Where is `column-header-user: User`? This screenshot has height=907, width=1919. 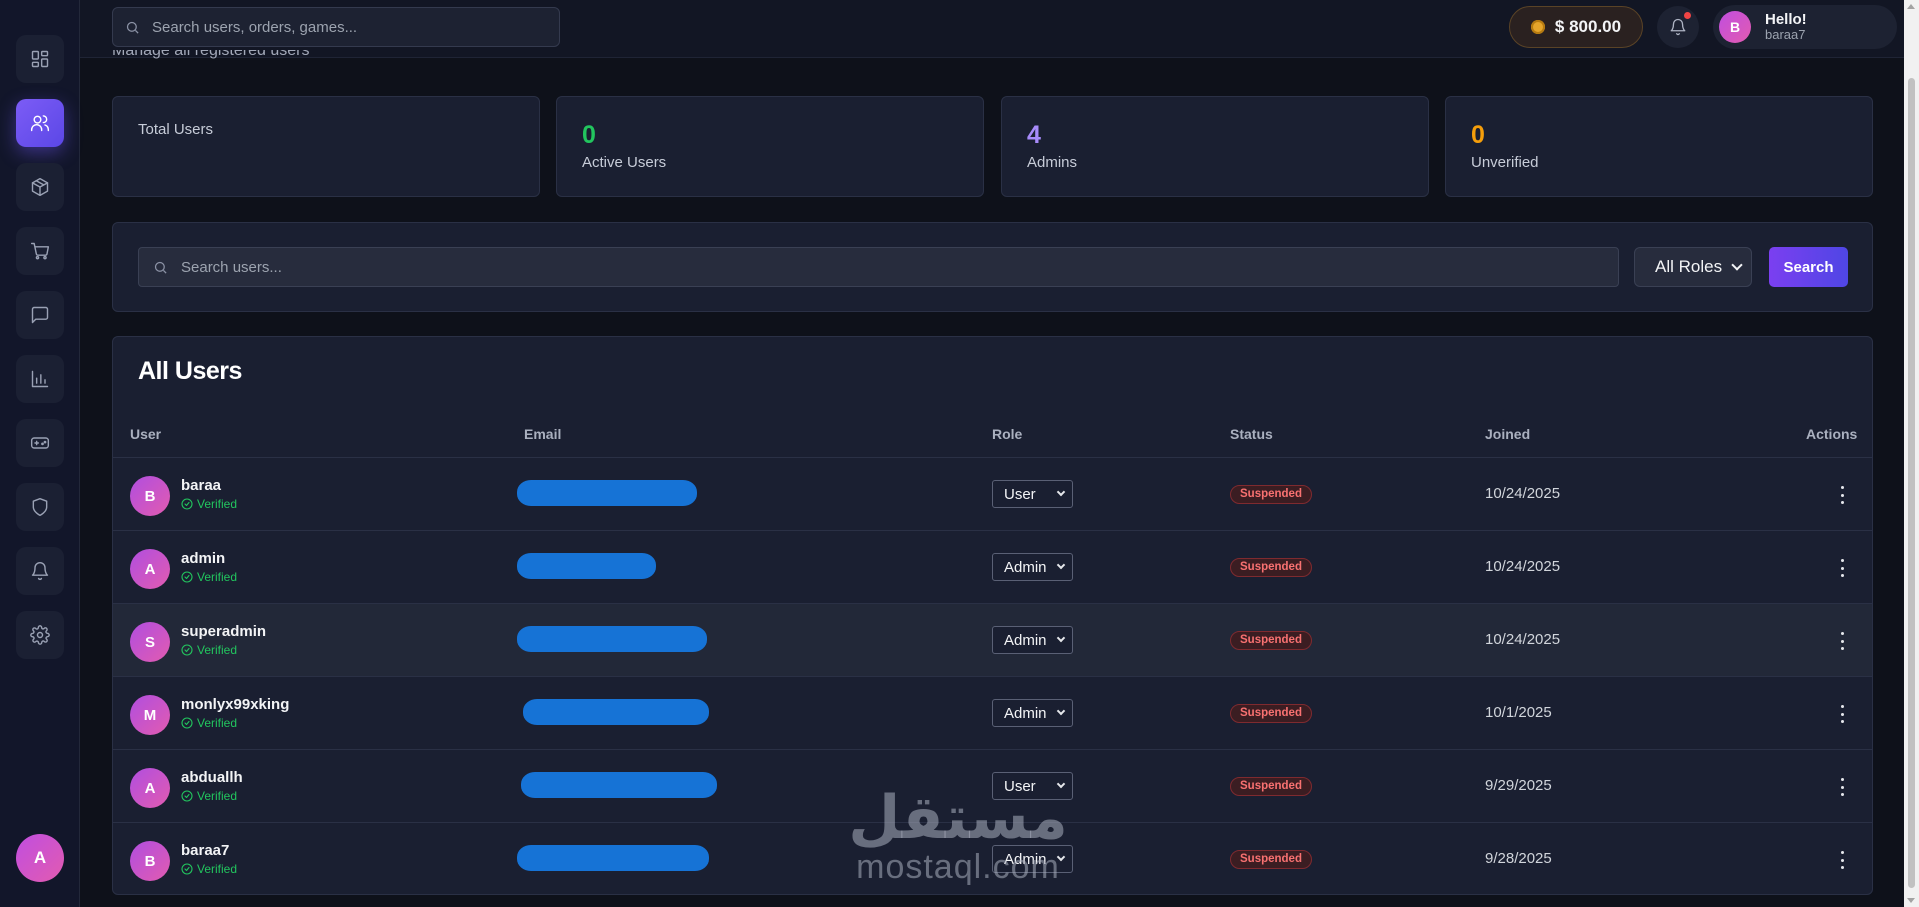
column-header-user: User is located at coordinates (146, 434).